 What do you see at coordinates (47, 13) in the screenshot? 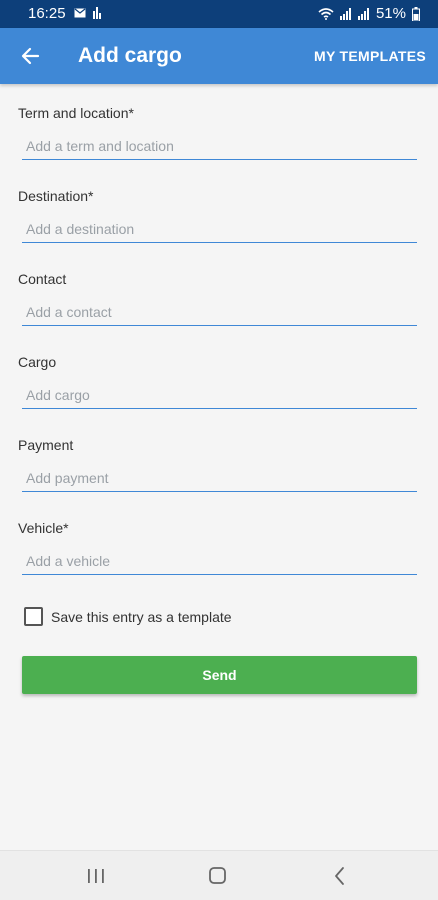
I see `status-time: 16:25` at bounding box center [47, 13].